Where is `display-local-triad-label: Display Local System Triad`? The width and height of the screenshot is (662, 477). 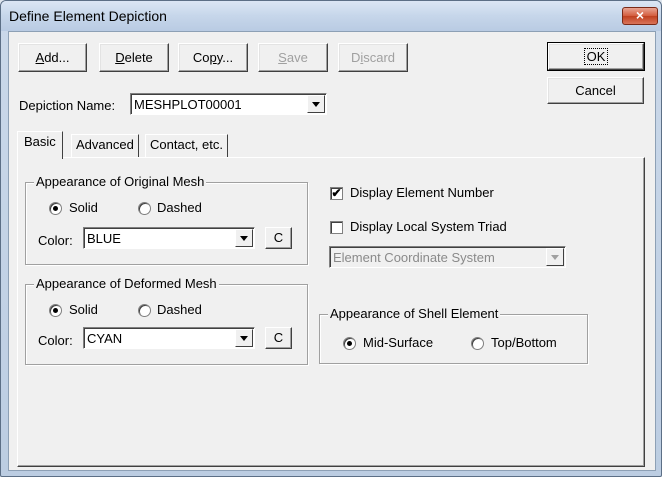 display-local-triad-label: Display Local System Triad is located at coordinates (428, 226).